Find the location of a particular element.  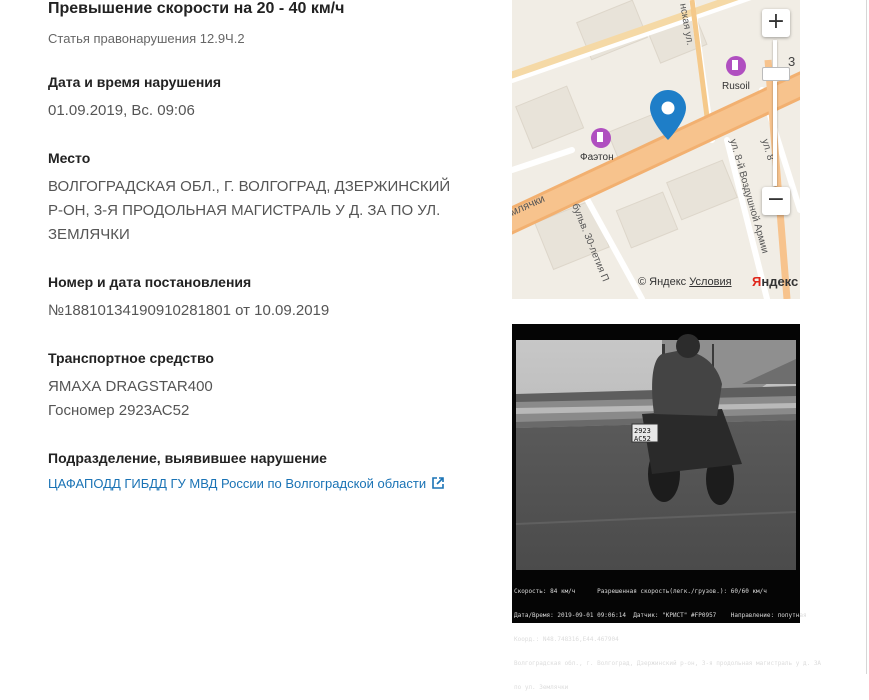

map-copyright-text: © Яндекс is located at coordinates (662, 282).